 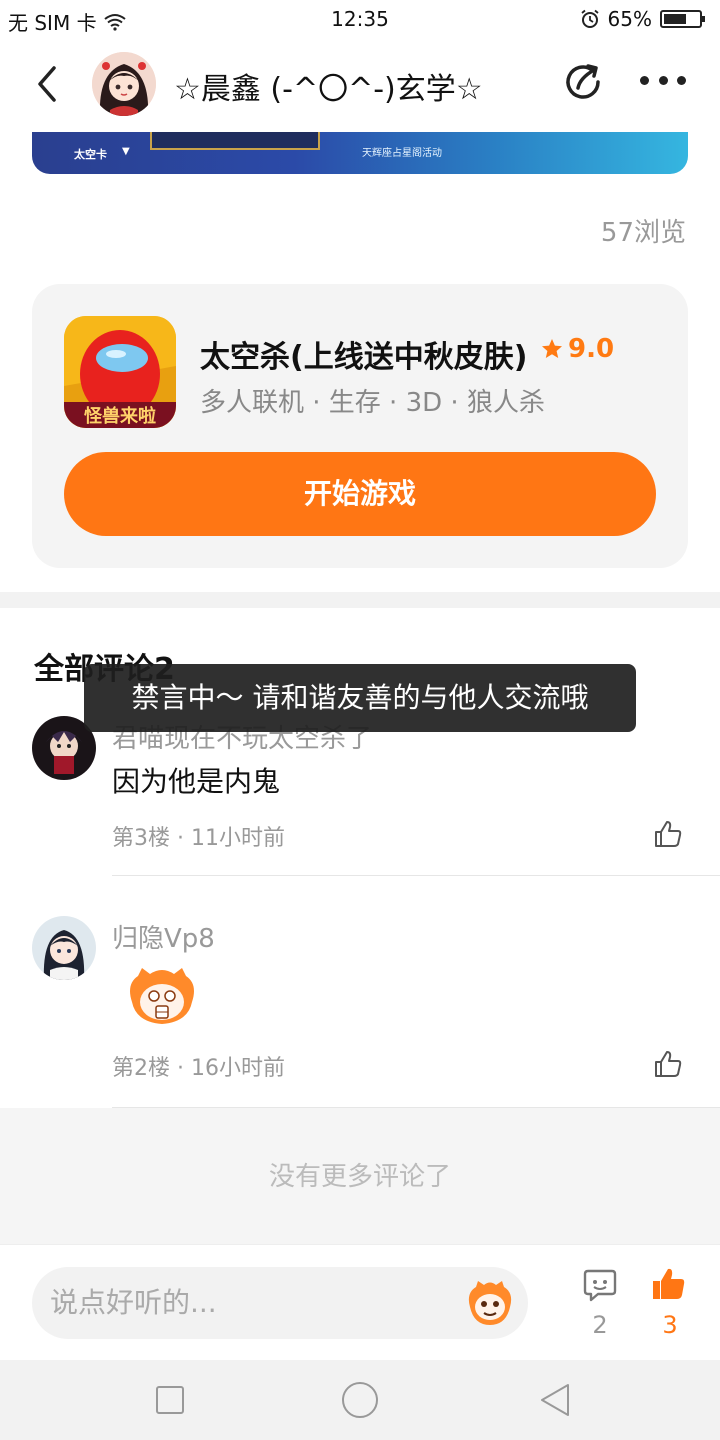 I want to click on back-icon, so click(x=47, y=84).